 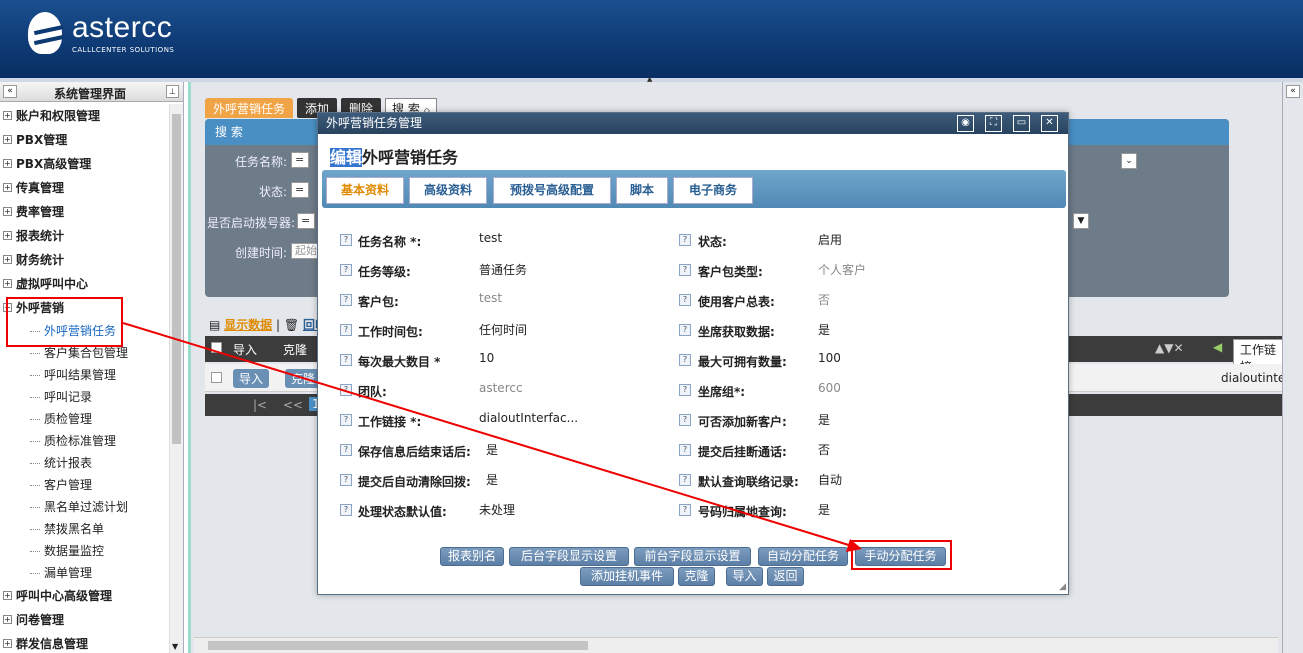 What do you see at coordinates (785, 576) in the screenshot?
I see `return-button: 返回` at bounding box center [785, 576].